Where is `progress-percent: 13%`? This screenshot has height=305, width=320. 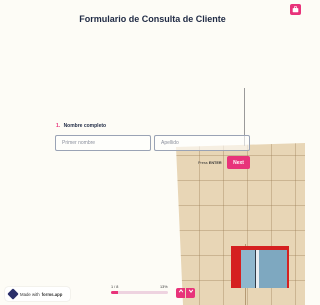
progress-percent: 13% is located at coordinates (164, 287).